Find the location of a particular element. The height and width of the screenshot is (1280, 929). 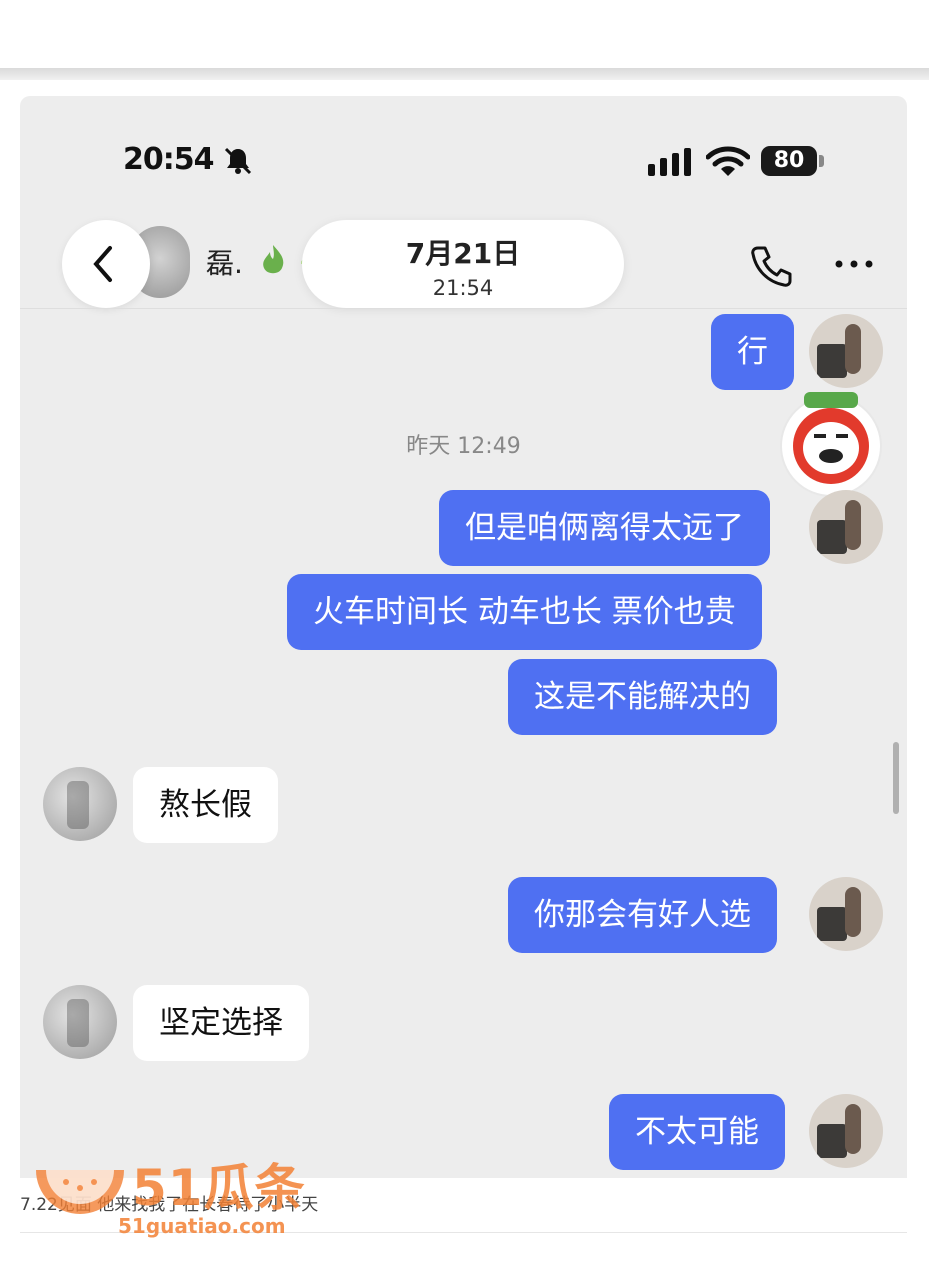

message-timestamp: 昨天 12:49 is located at coordinates (463, 446).